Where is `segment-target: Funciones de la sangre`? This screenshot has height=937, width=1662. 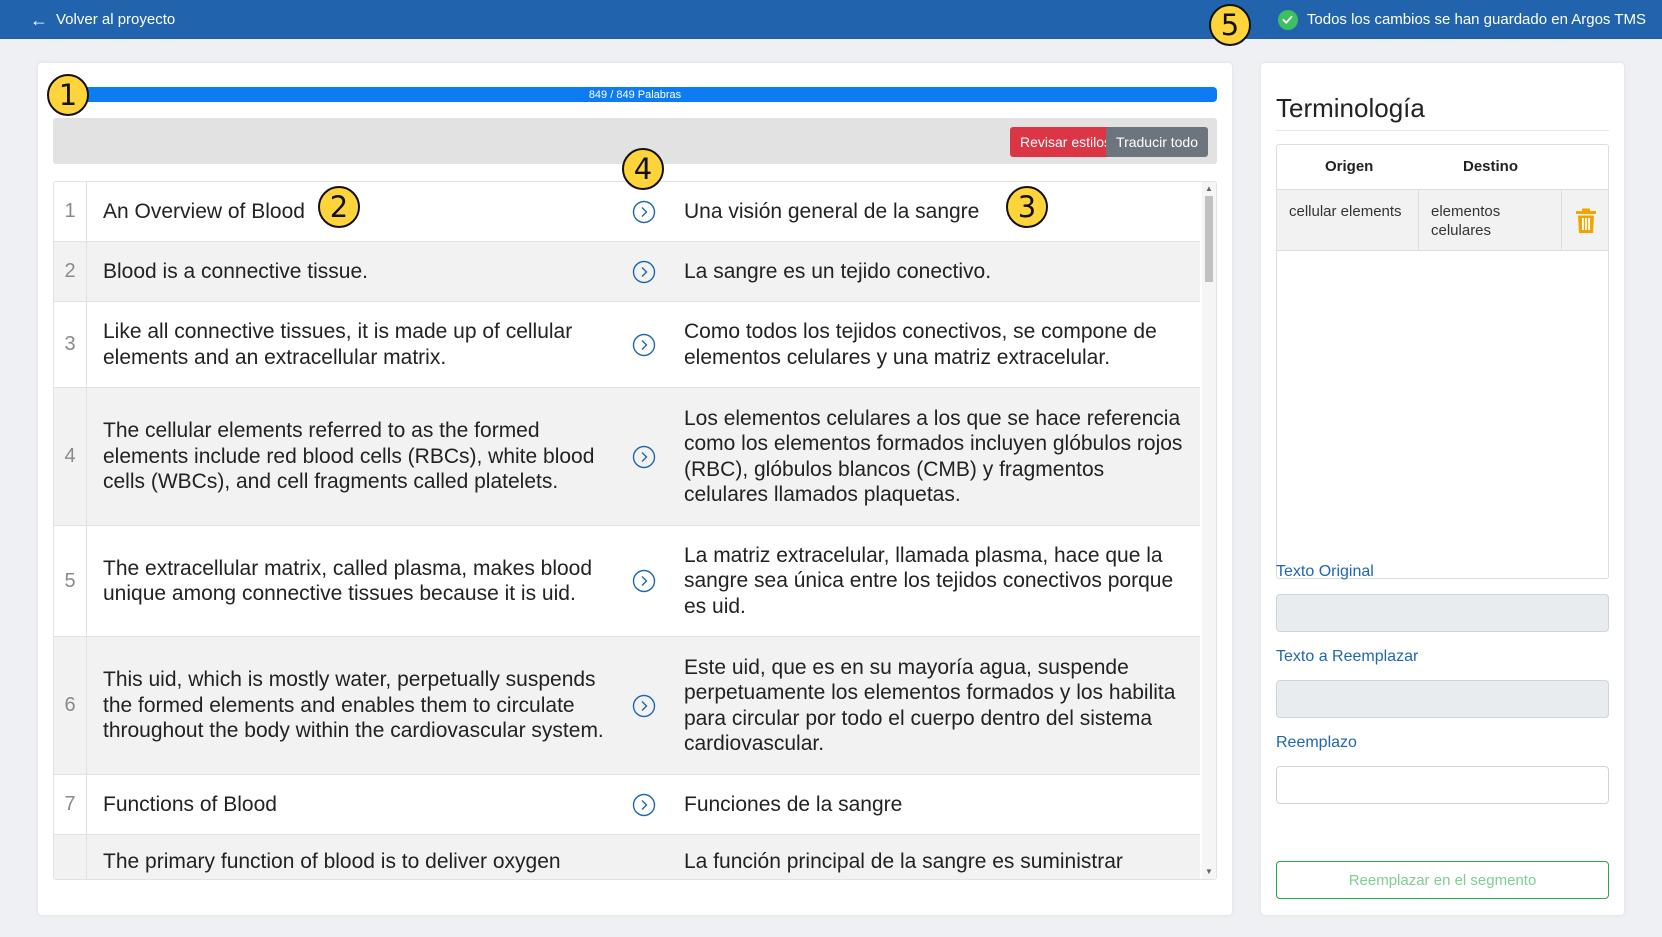
segment-target: Funciones de la sangre is located at coordinates (934, 804).